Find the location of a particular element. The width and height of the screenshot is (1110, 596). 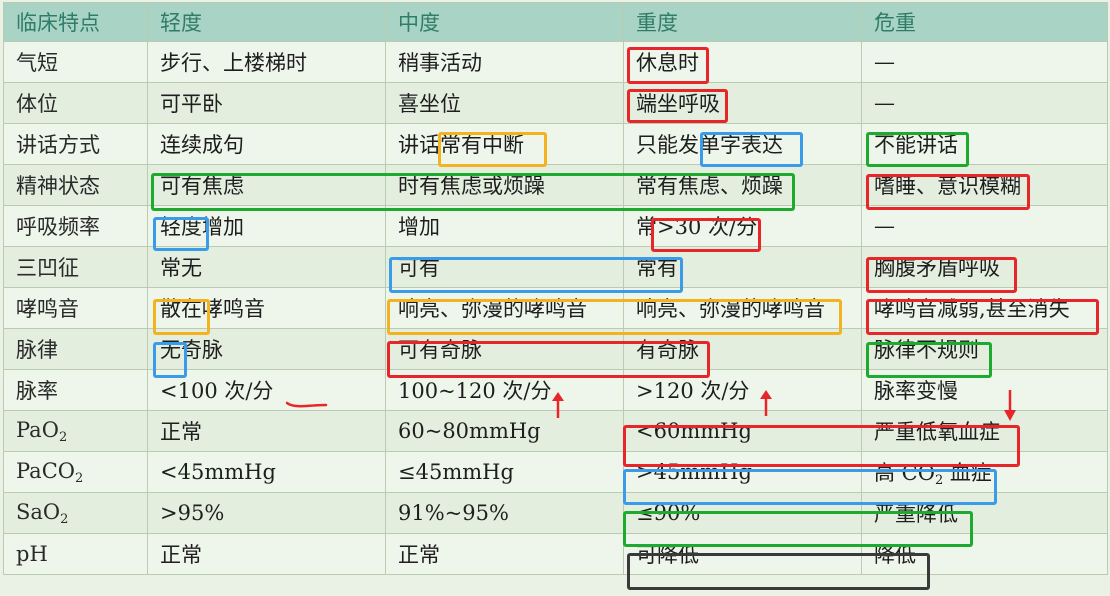

cell-critical: 脉律不规则 is located at coordinates (984, 349).